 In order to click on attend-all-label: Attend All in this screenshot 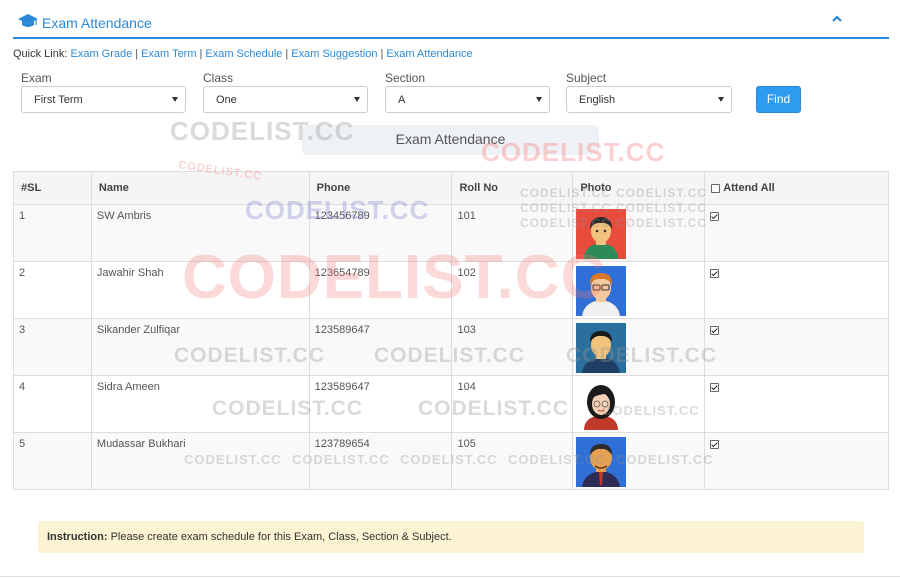, I will do `click(749, 188)`.